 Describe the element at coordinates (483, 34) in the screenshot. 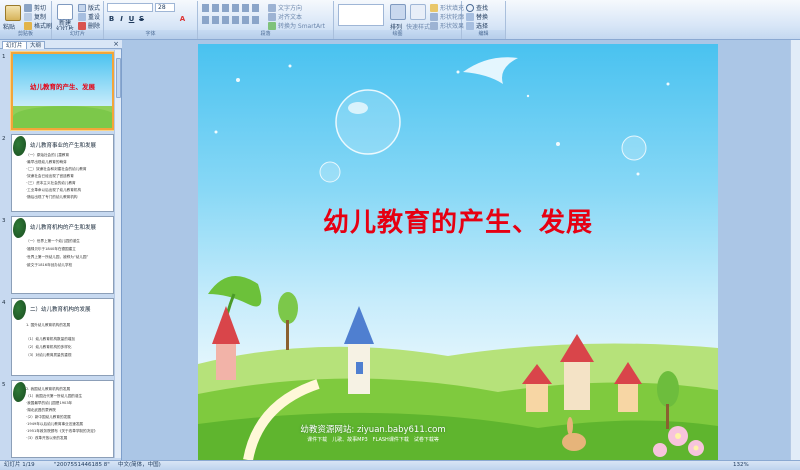

I see `editing-group-label: 编辑` at that location.